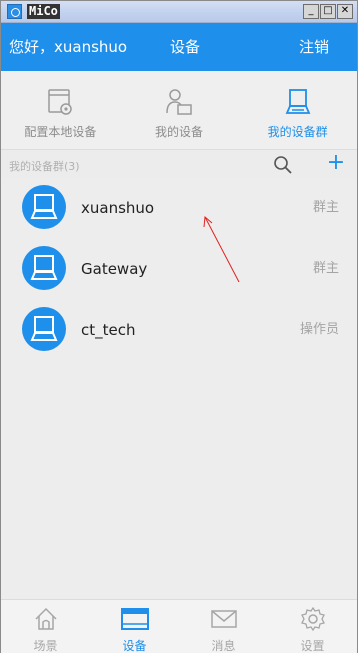  What do you see at coordinates (43, 11) in the screenshot?
I see `window-title: MiCo` at bounding box center [43, 11].